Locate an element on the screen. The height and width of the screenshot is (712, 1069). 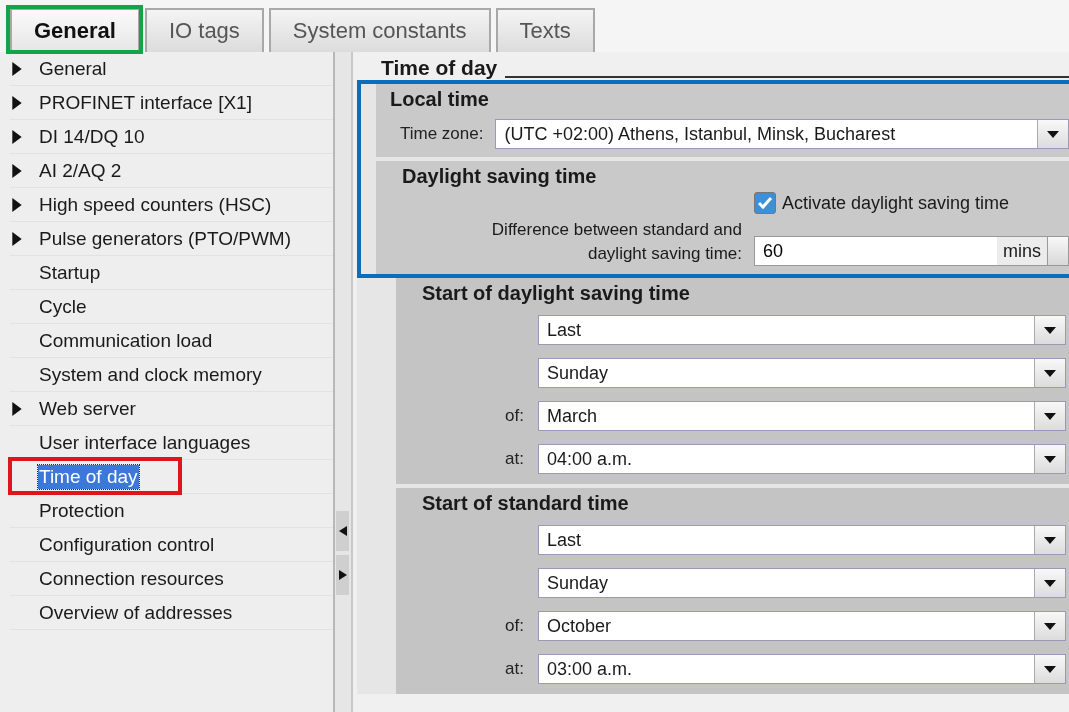
dropdown: 04:00 a.m. is located at coordinates (802, 459).